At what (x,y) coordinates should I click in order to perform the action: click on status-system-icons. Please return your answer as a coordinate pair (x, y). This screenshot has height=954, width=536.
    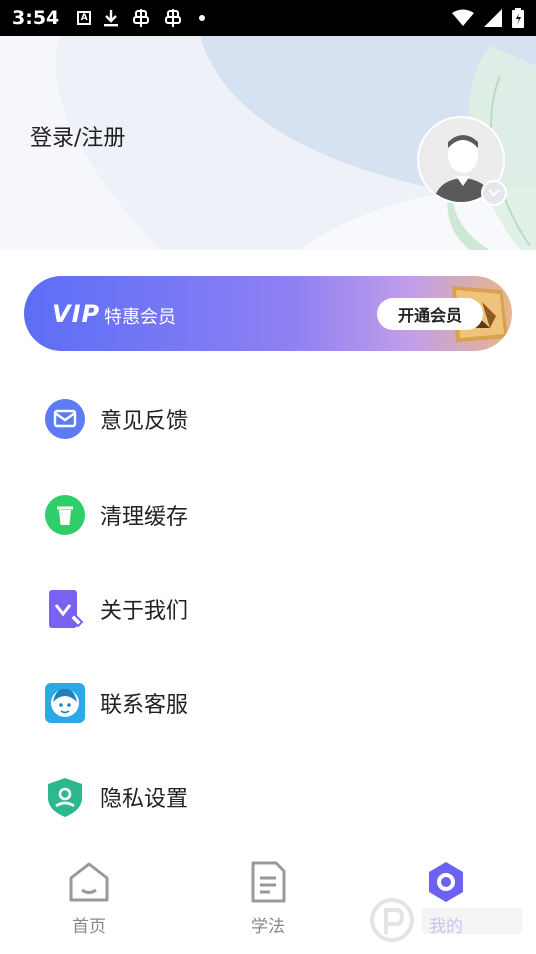
    Looking at the image, I should click on (488, 18).